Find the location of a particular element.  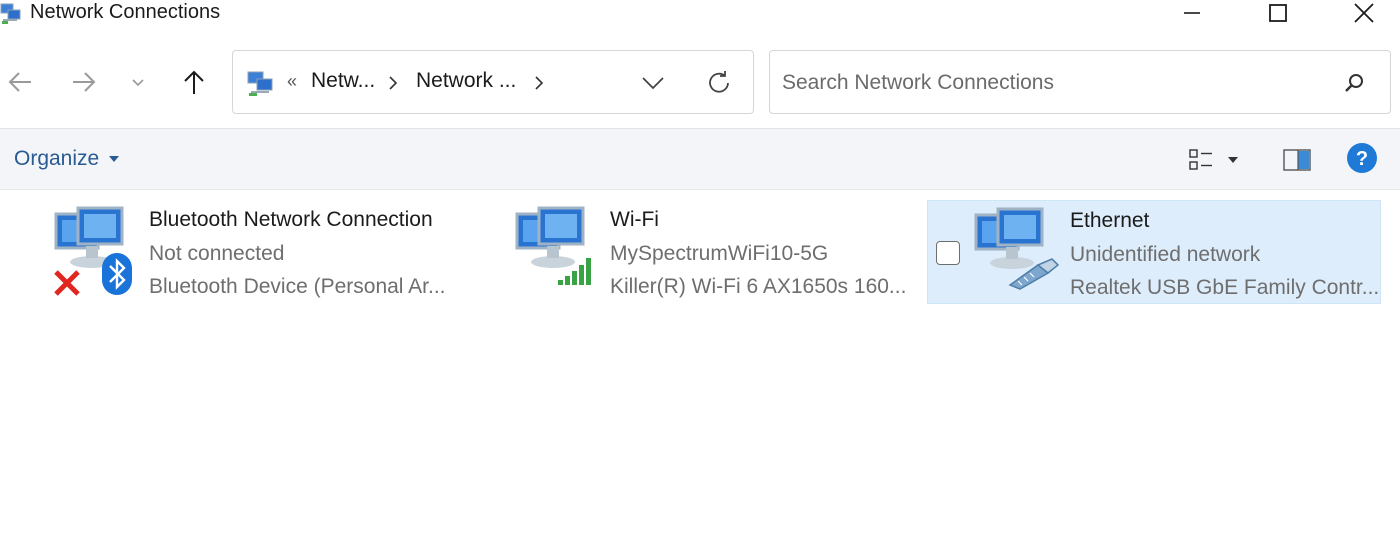

arrow-left-icon is located at coordinates (19, 82).